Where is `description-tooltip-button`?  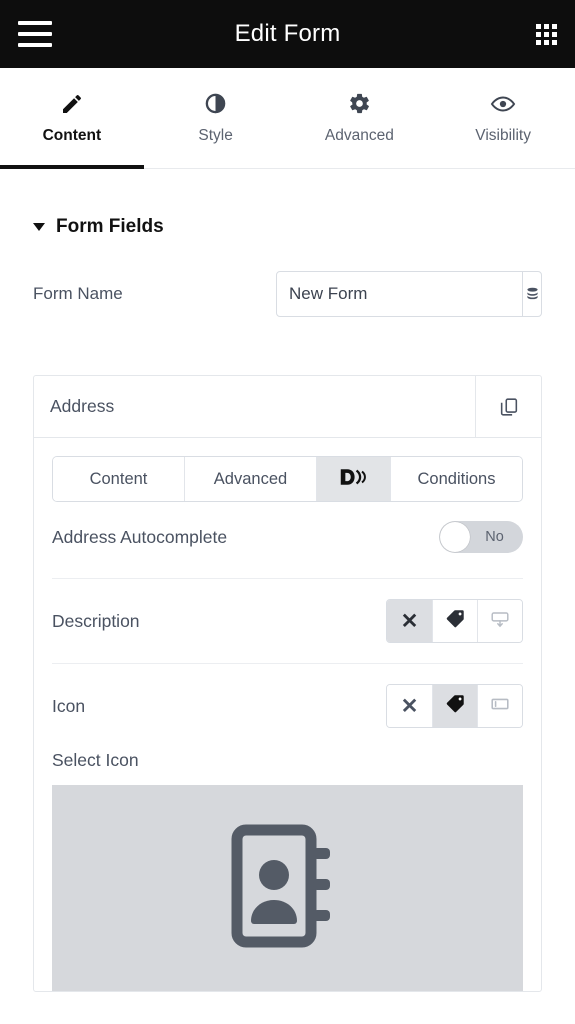
description-tooltip-button is located at coordinates (499, 621).